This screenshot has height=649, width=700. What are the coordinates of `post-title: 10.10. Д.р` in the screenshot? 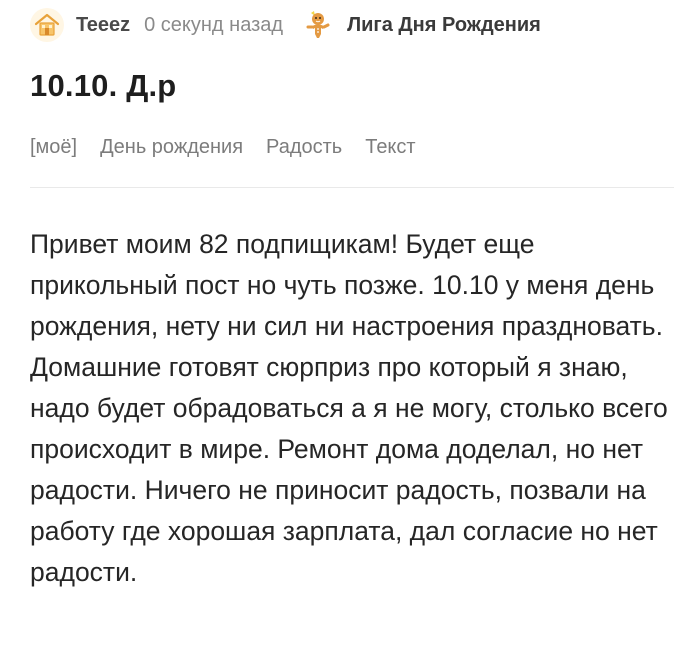 It's located at (103, 86).